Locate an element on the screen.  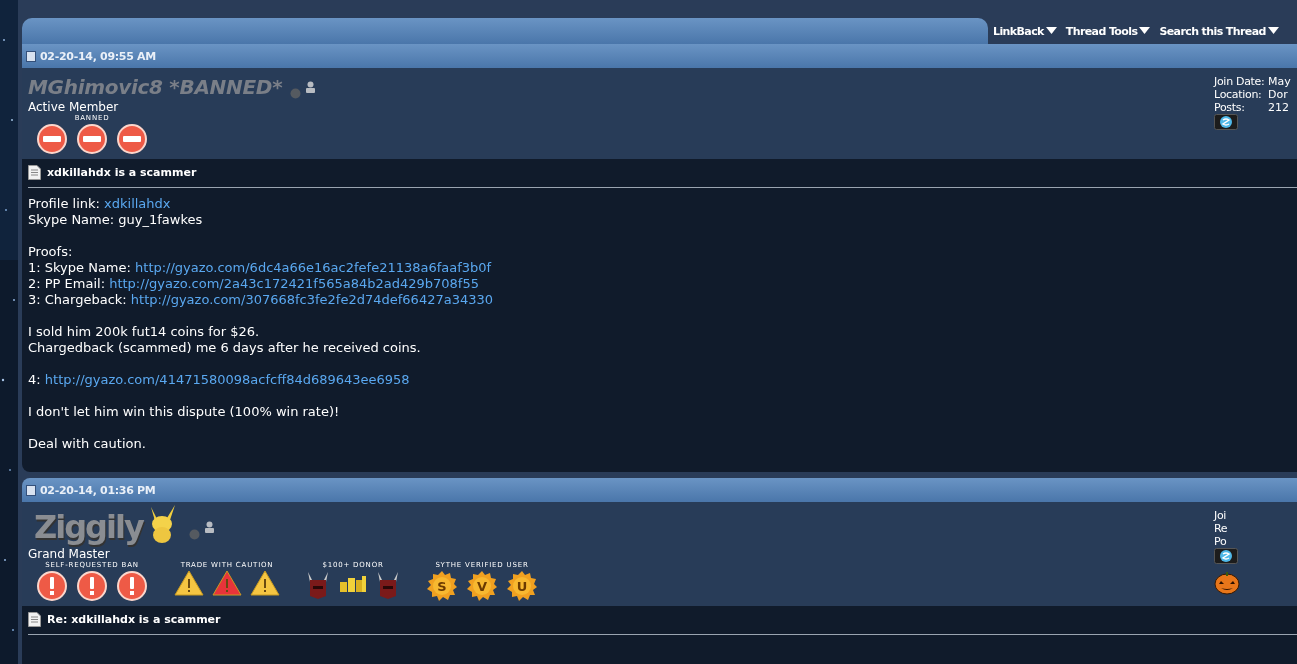
pumpkin-icon is located at coordinates (1227, 582).